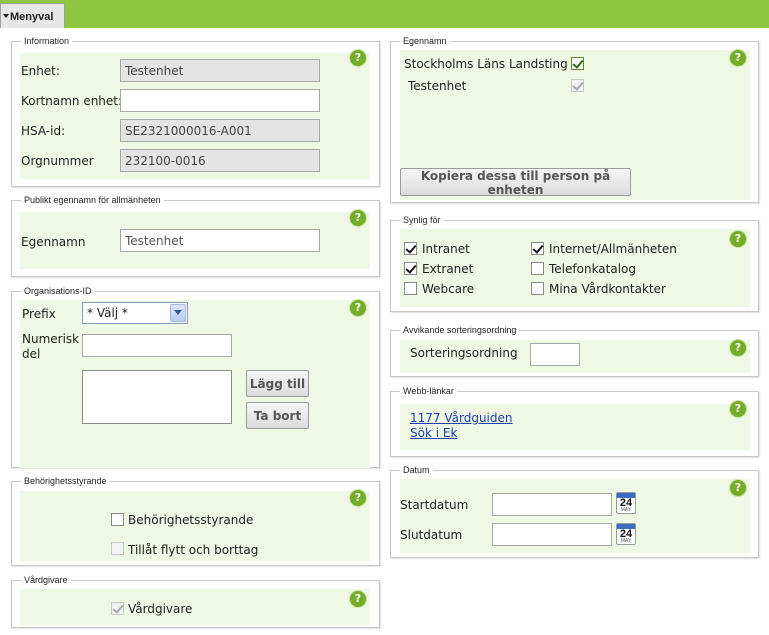 The height and width of the screenshot is (635, 769). Describe the element at coordinates (117, 519) in the screenshot. I see `behorighetsstyrande-checkbox` at that location.